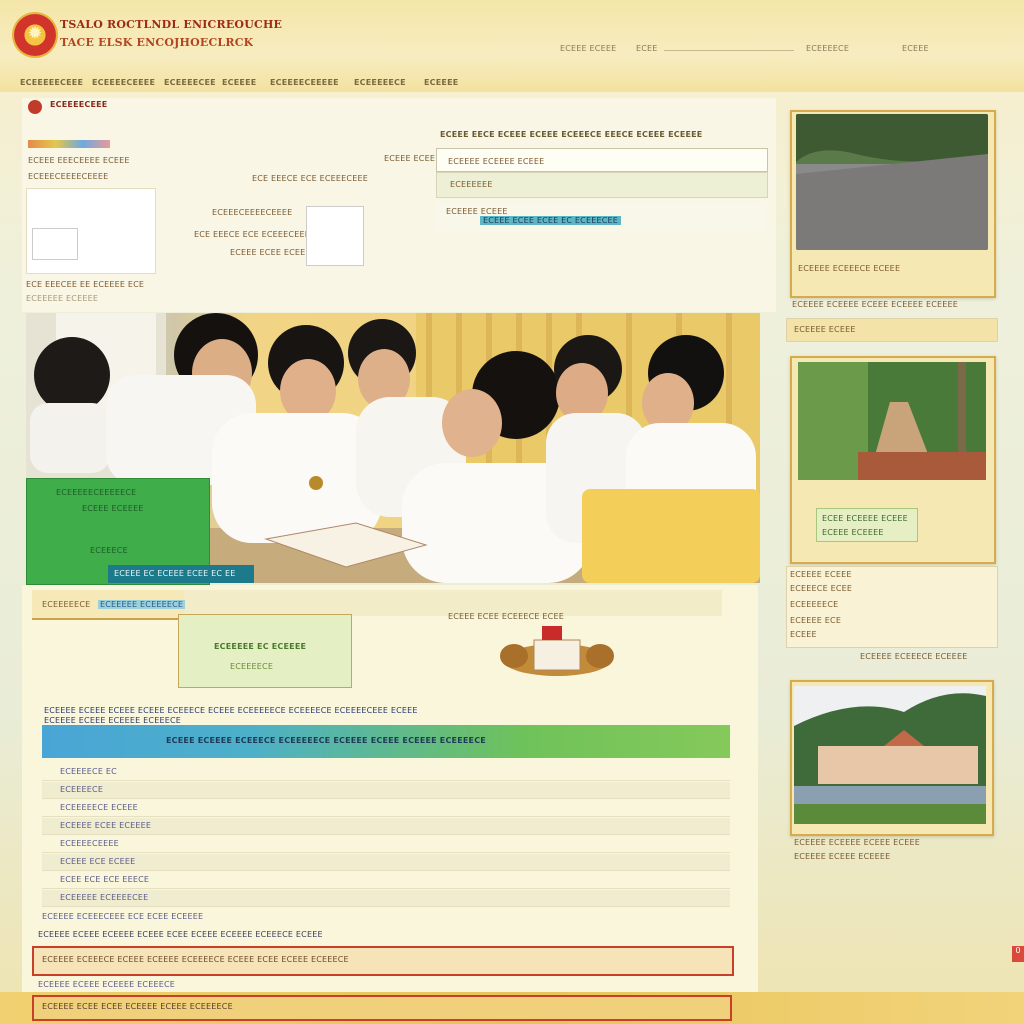 The image size is (1024, 1024). Describe the element at coordinates (85, 284) in the screenshot. I see `caption-line-1: ECE EEECEE EE ECEEEE ECE` at that location.